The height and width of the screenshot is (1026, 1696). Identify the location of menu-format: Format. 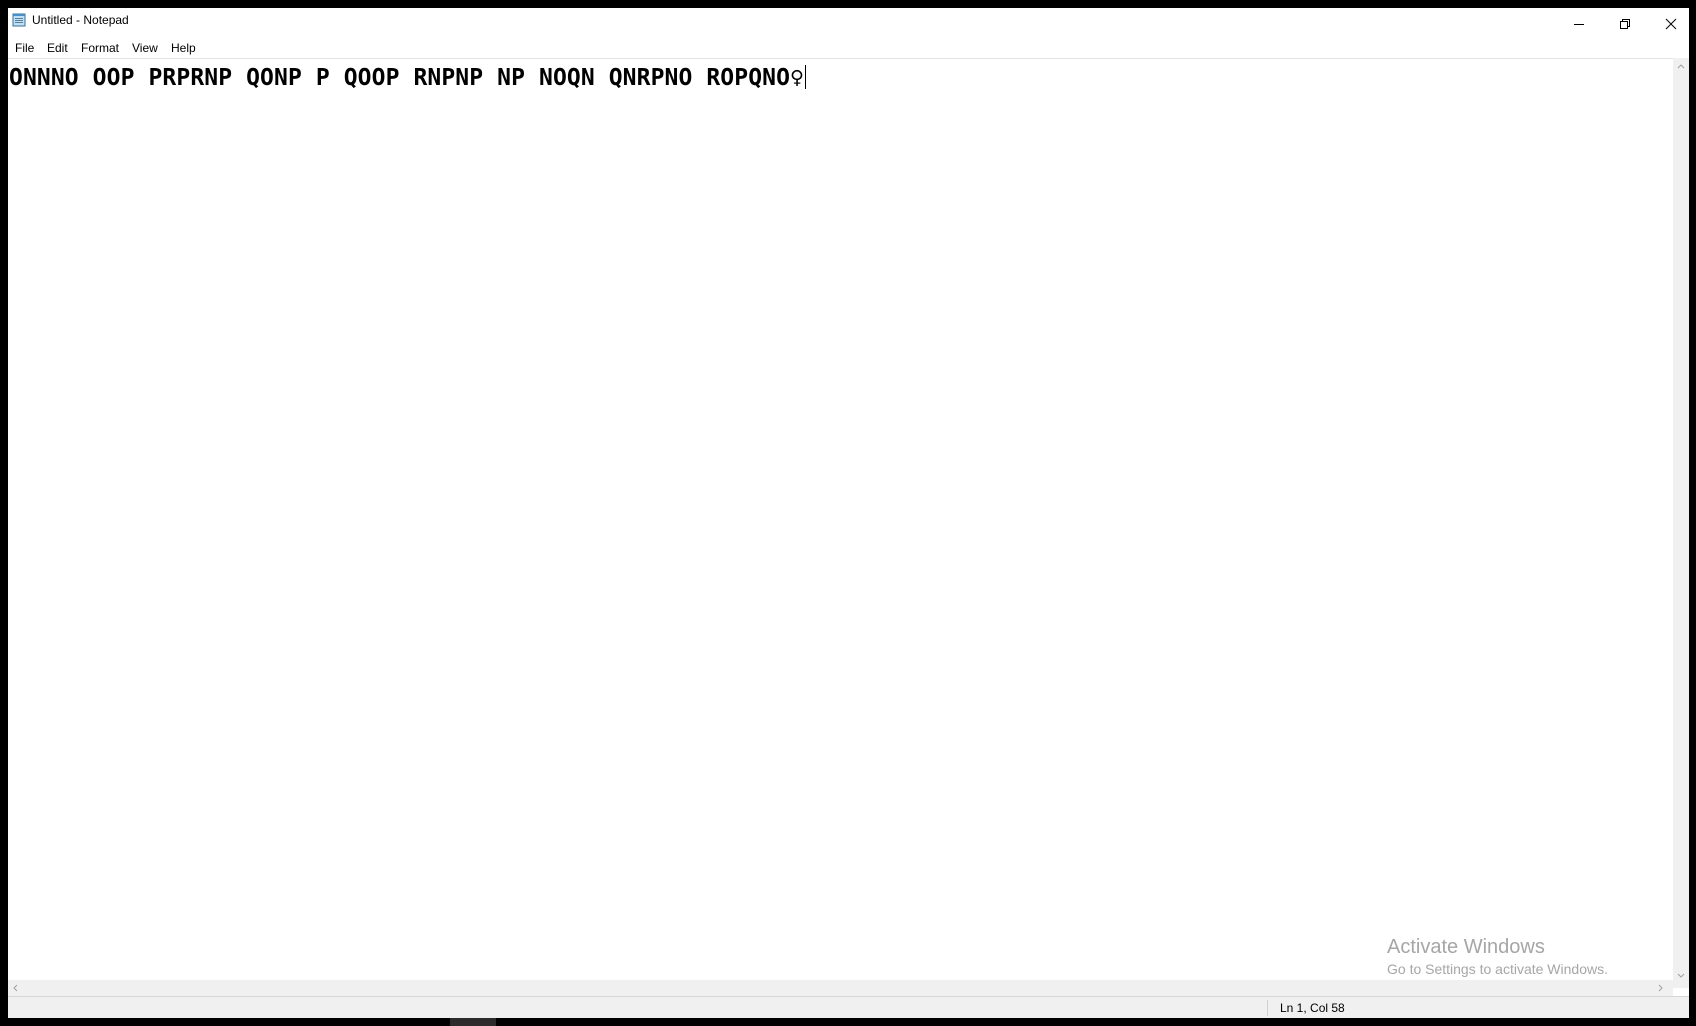
(100, 48).